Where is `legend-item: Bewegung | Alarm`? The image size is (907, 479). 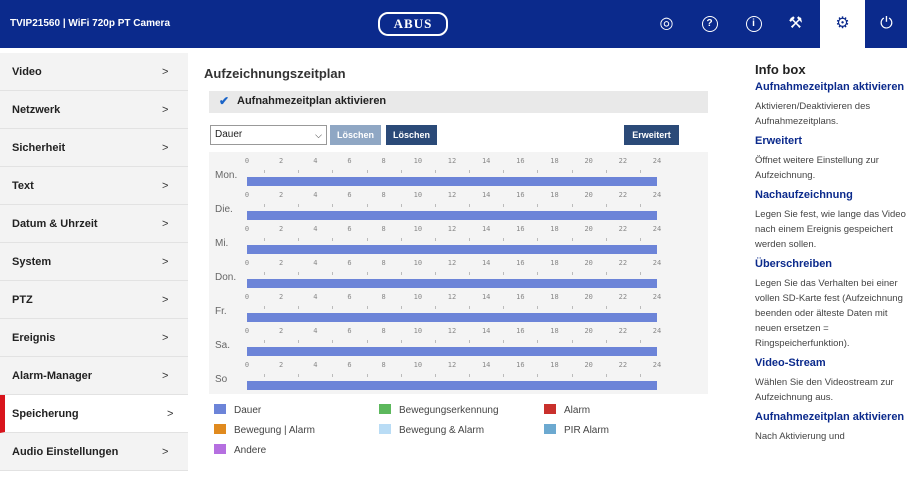
legend-item: Bewegung | Alarm is located at coordinates (264, 430).